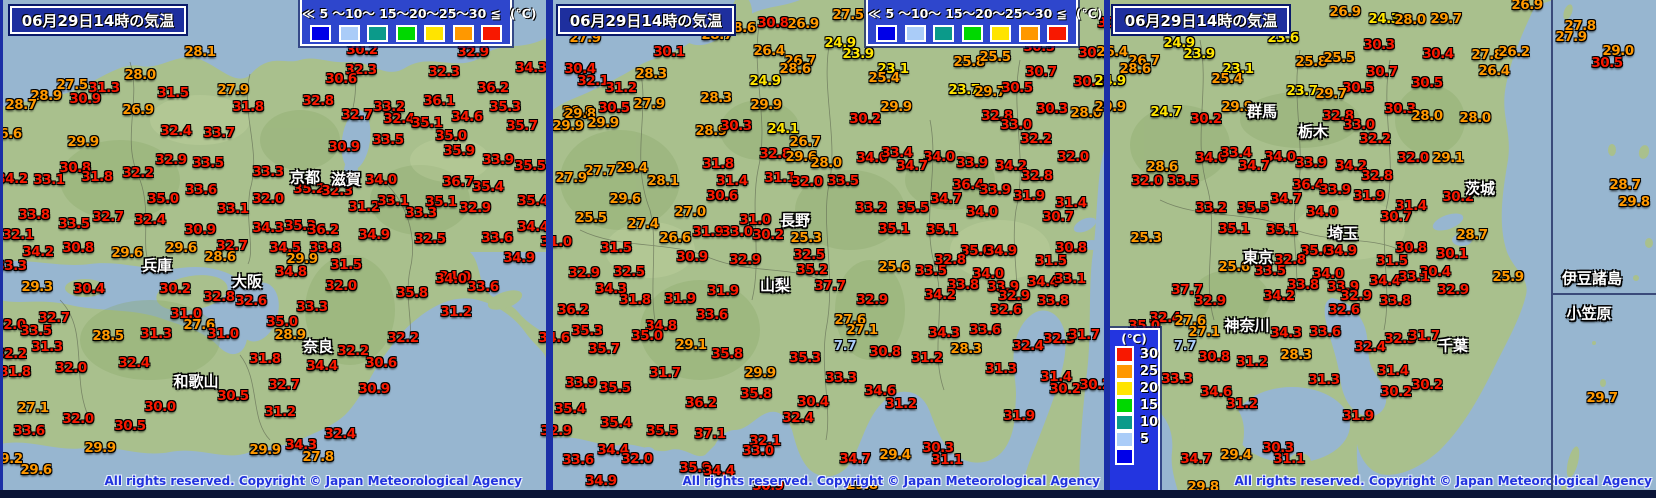  I want to click on legend-color-squares, so click(972, 32).